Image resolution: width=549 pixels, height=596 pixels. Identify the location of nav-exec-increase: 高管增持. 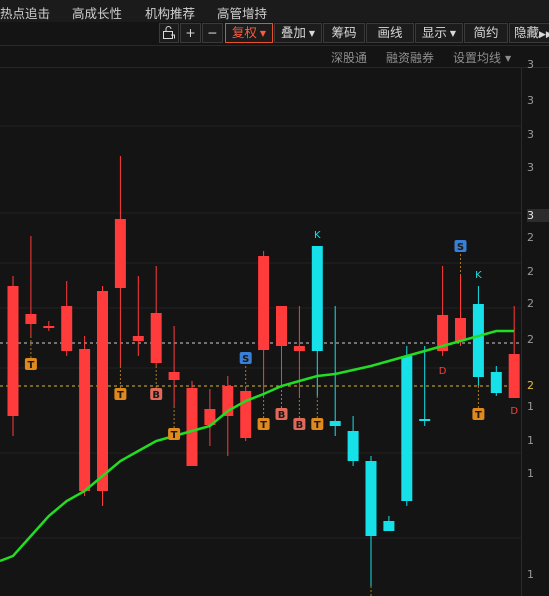
(242, 12).